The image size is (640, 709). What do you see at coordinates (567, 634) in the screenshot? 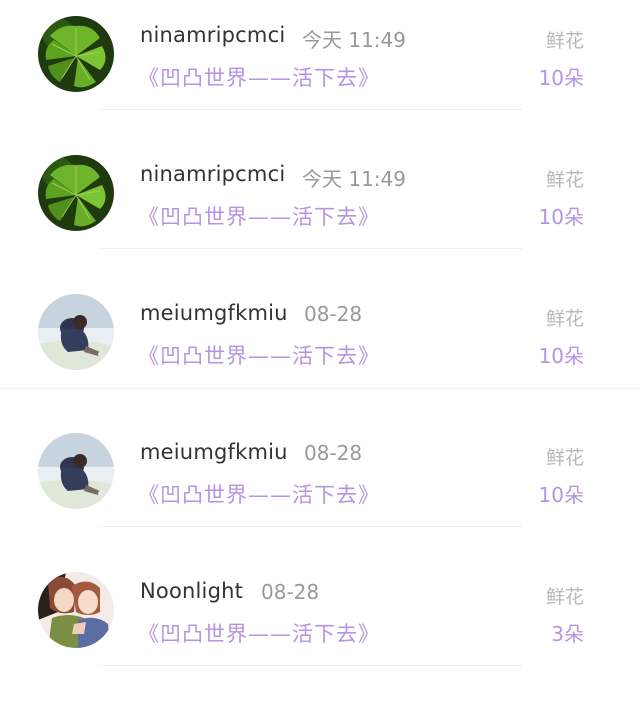
I see `gift-count: 3朵` at bounding box center [567, 634].